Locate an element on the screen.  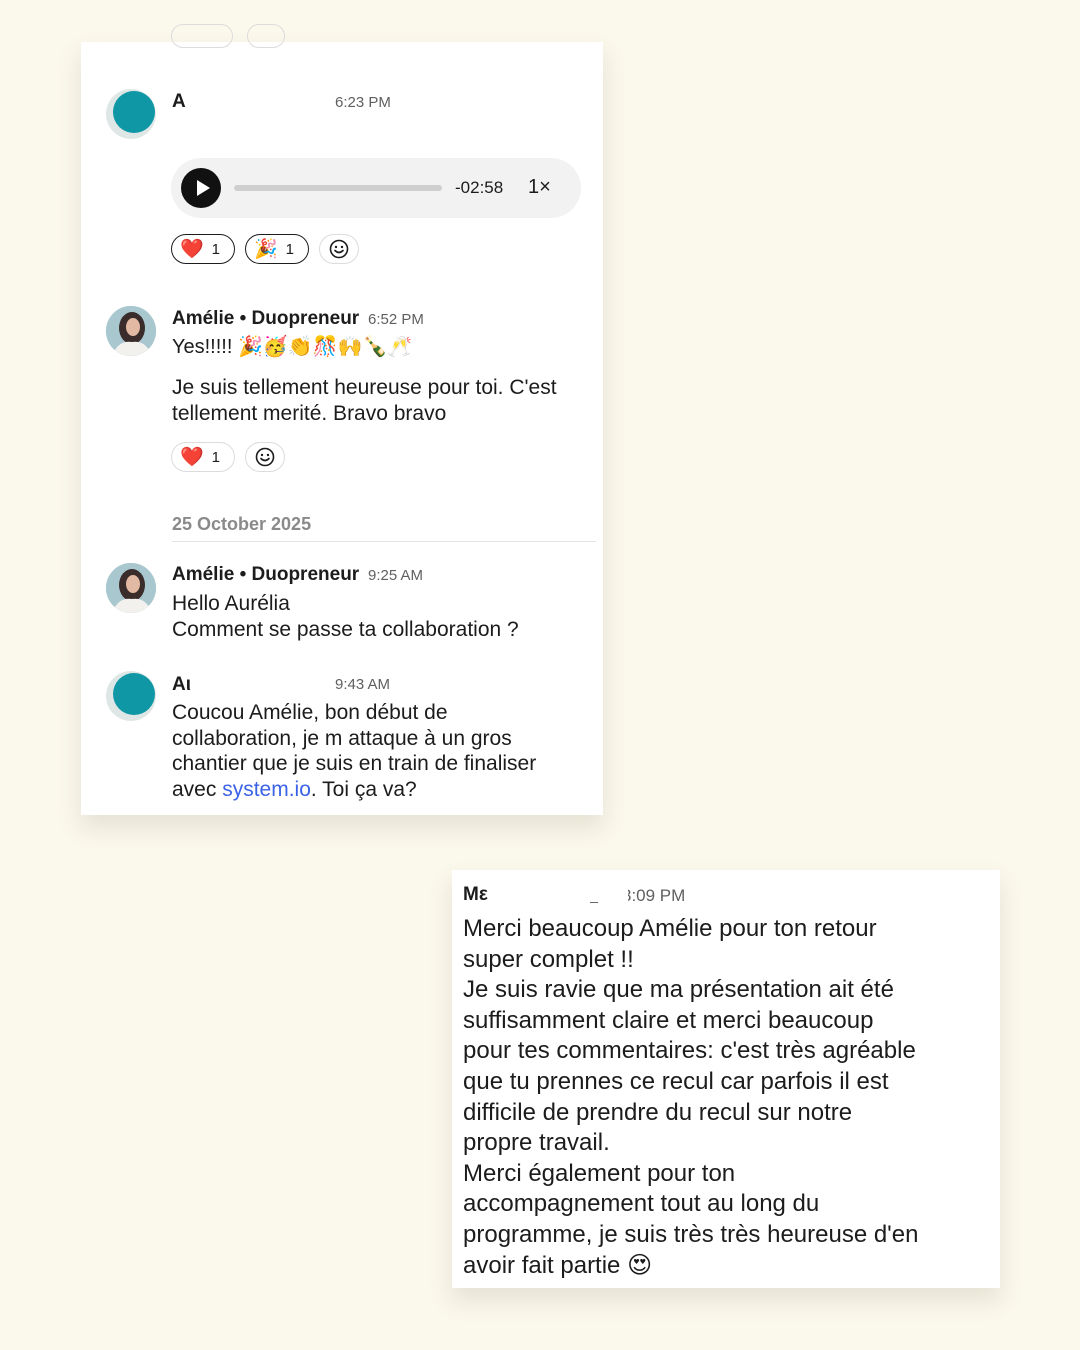
clipped-reaction-pill is located at coordinates (202, 36).